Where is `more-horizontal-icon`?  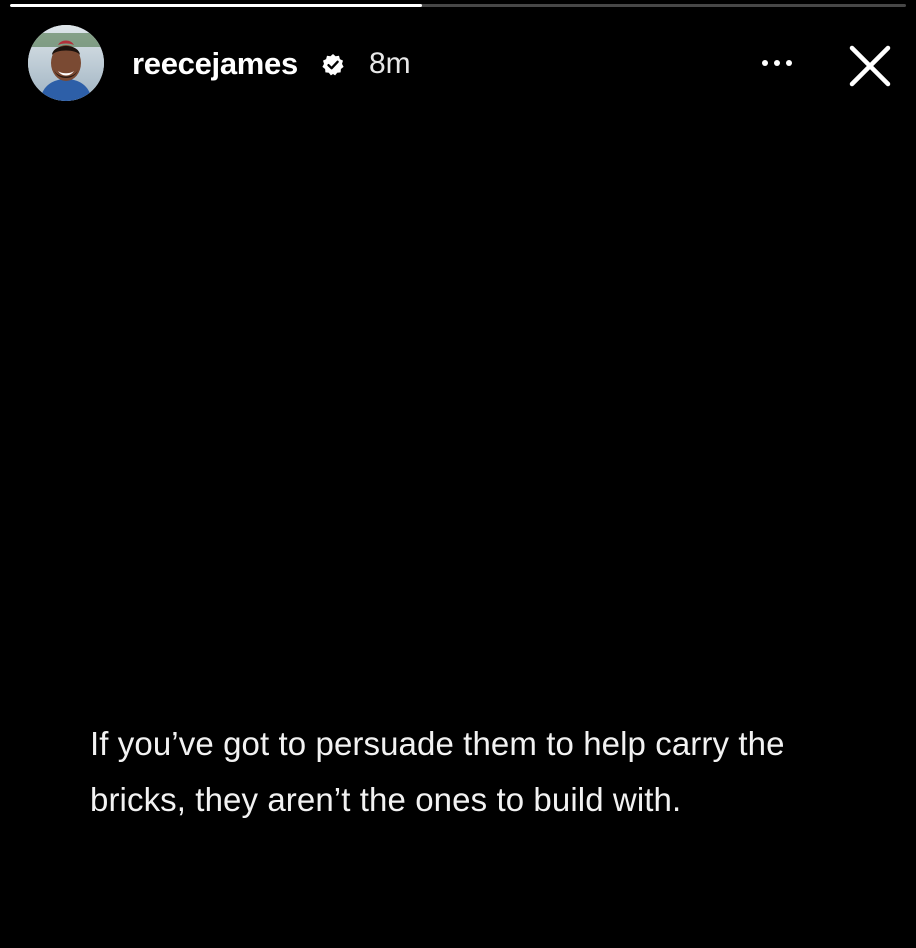 more-horizontal-icon is located at coordinates (777, 63).